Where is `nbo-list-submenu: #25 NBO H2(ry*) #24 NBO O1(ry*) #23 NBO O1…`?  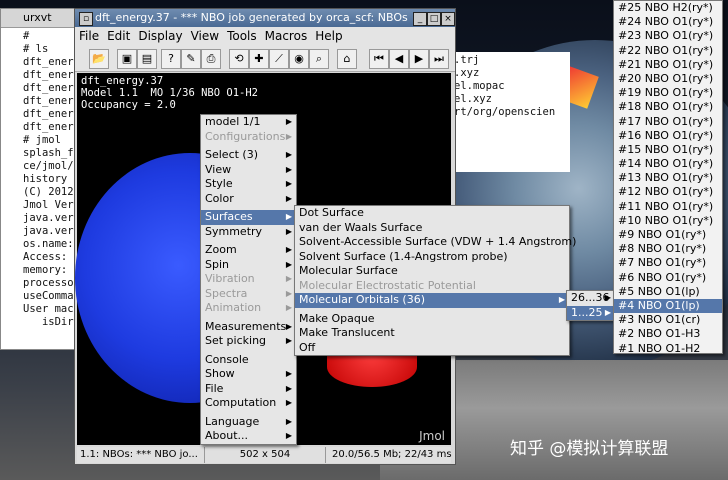 nbo-list-submenu: #25 NBO H2(ry*) #24 NBO O1(ry*) #23 NBO O1… is located at coordinates (668, 178).